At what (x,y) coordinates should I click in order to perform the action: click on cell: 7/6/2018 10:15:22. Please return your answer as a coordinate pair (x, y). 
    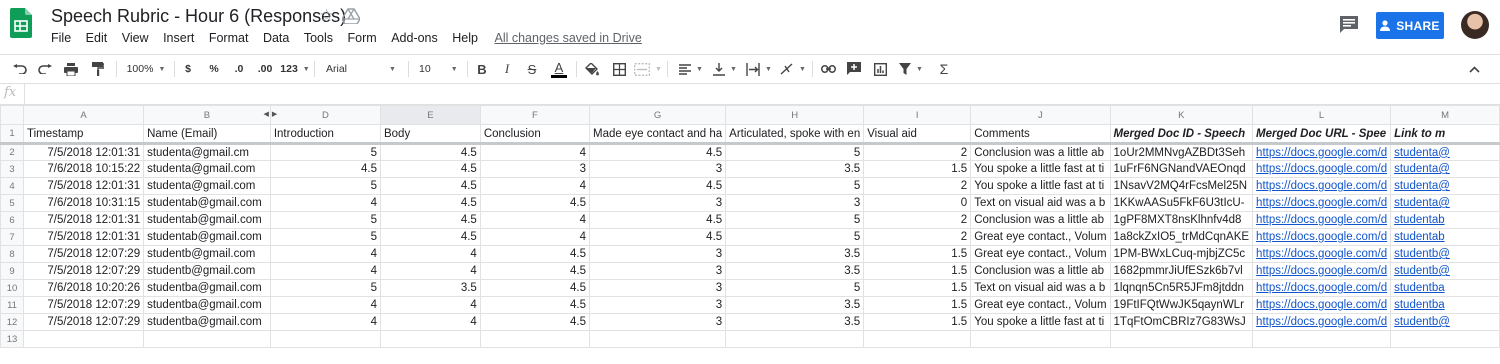
    Looking at the image, I should click on (83, 169).